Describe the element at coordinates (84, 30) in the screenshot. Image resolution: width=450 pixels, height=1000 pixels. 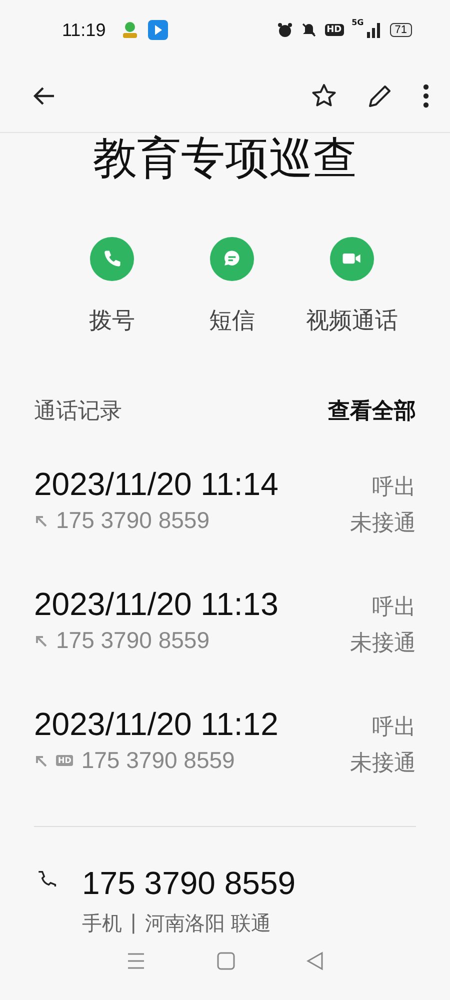
I see `status-time: 11:19` at that location.